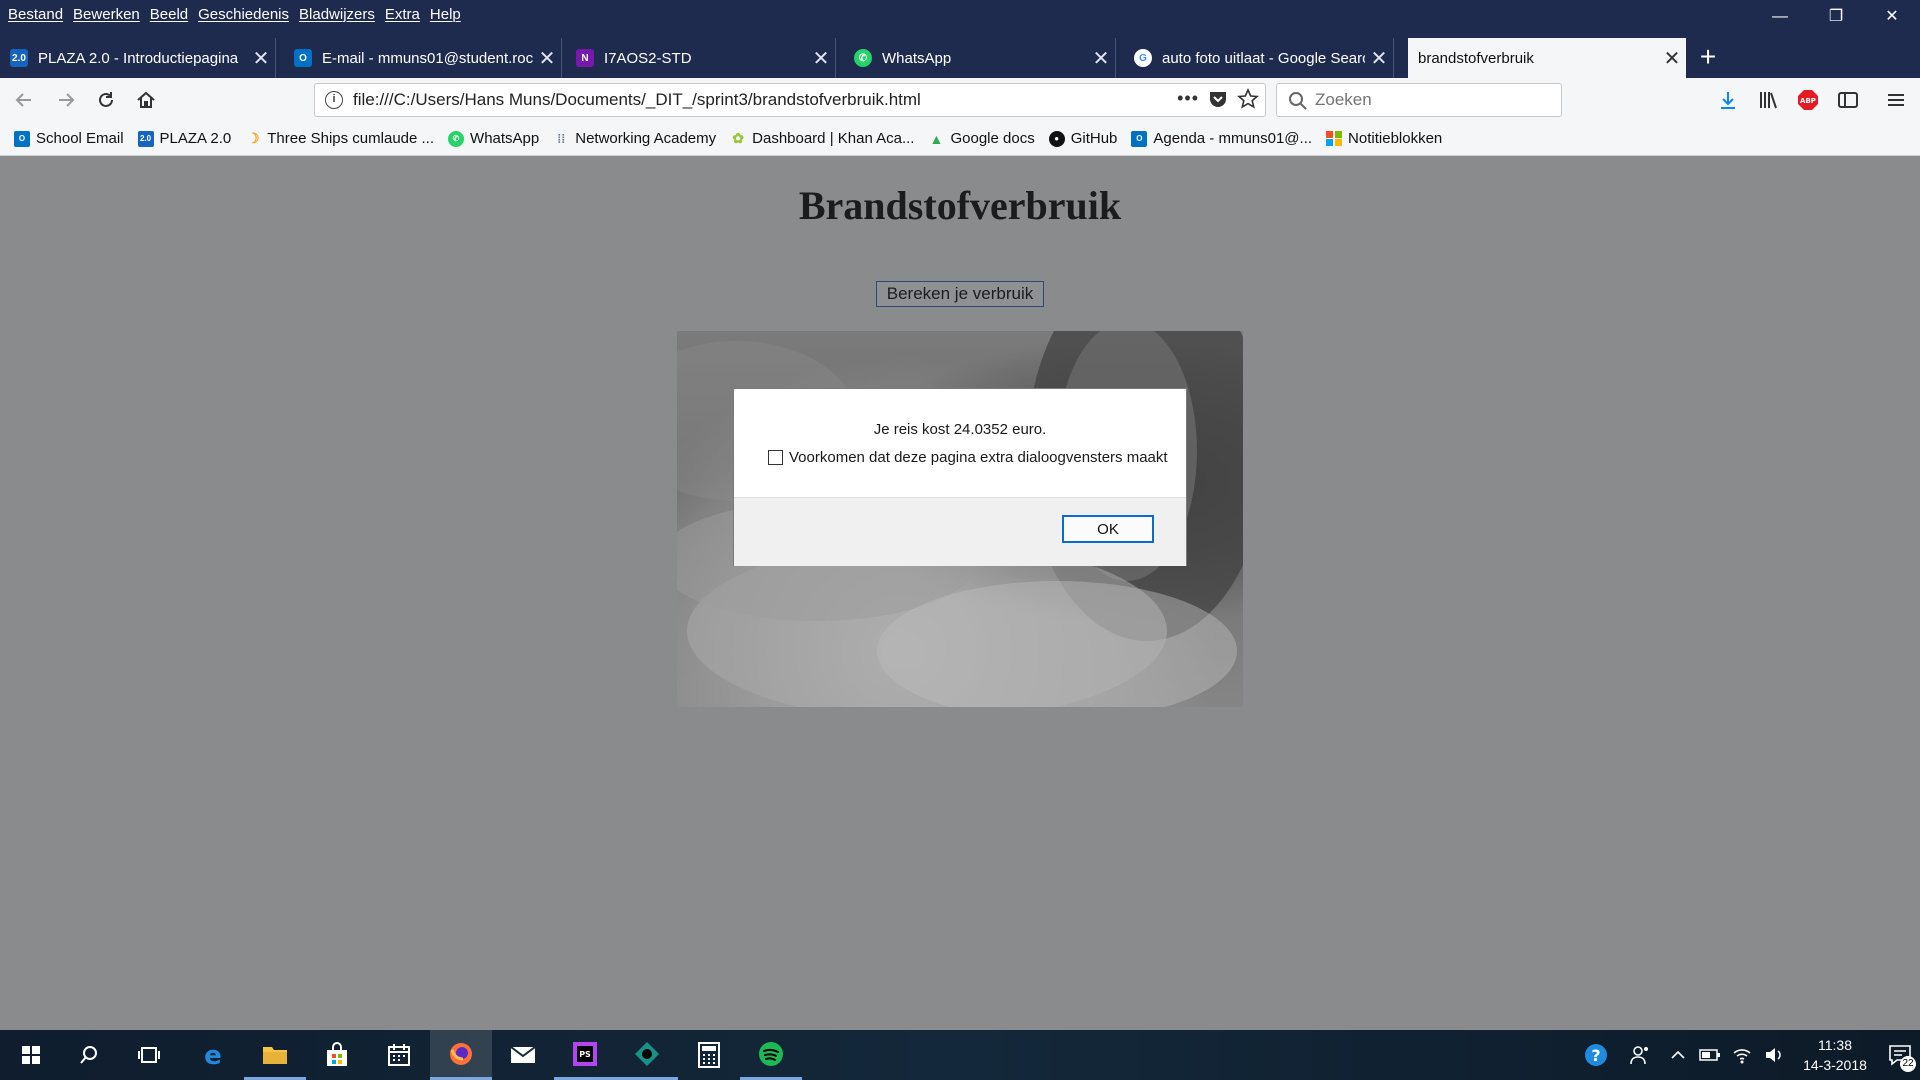  I want to click on system-tray: ? 11:38 14-3-2018 22, so click(1747, 1055).